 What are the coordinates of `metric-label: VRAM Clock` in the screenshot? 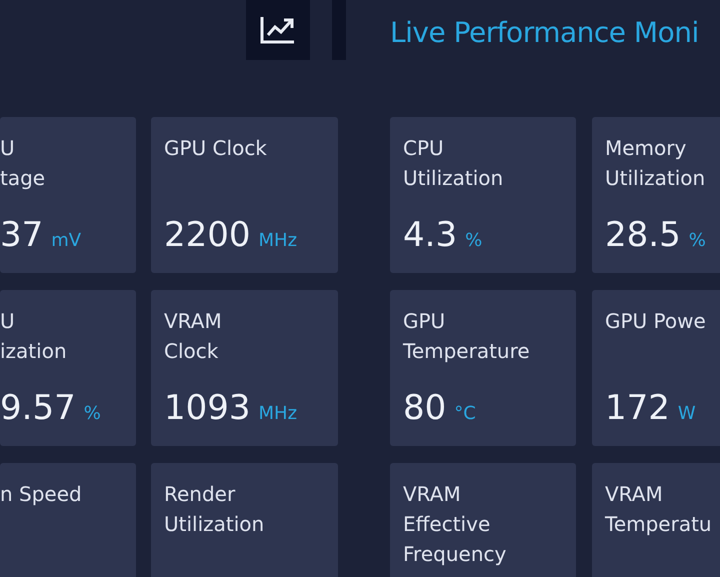 It's located at (193, 336).